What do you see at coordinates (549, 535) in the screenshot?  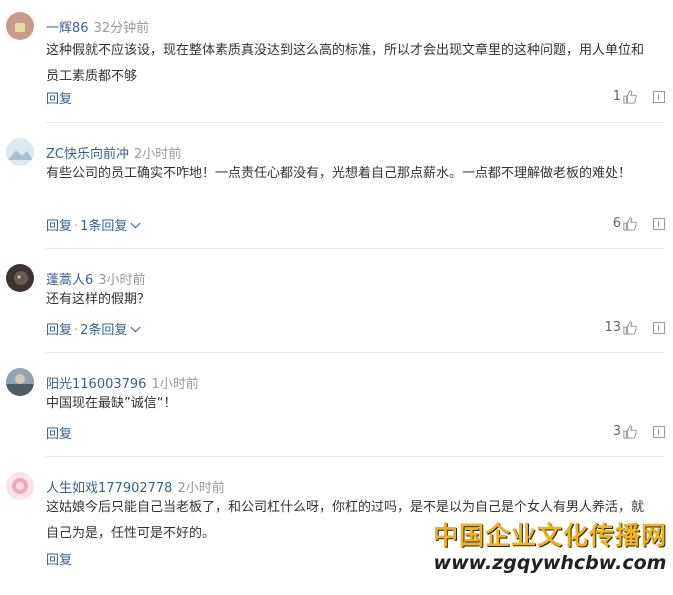 I see `watermark-title: 中国企业文化传播网` at bounding box center [549, 535].